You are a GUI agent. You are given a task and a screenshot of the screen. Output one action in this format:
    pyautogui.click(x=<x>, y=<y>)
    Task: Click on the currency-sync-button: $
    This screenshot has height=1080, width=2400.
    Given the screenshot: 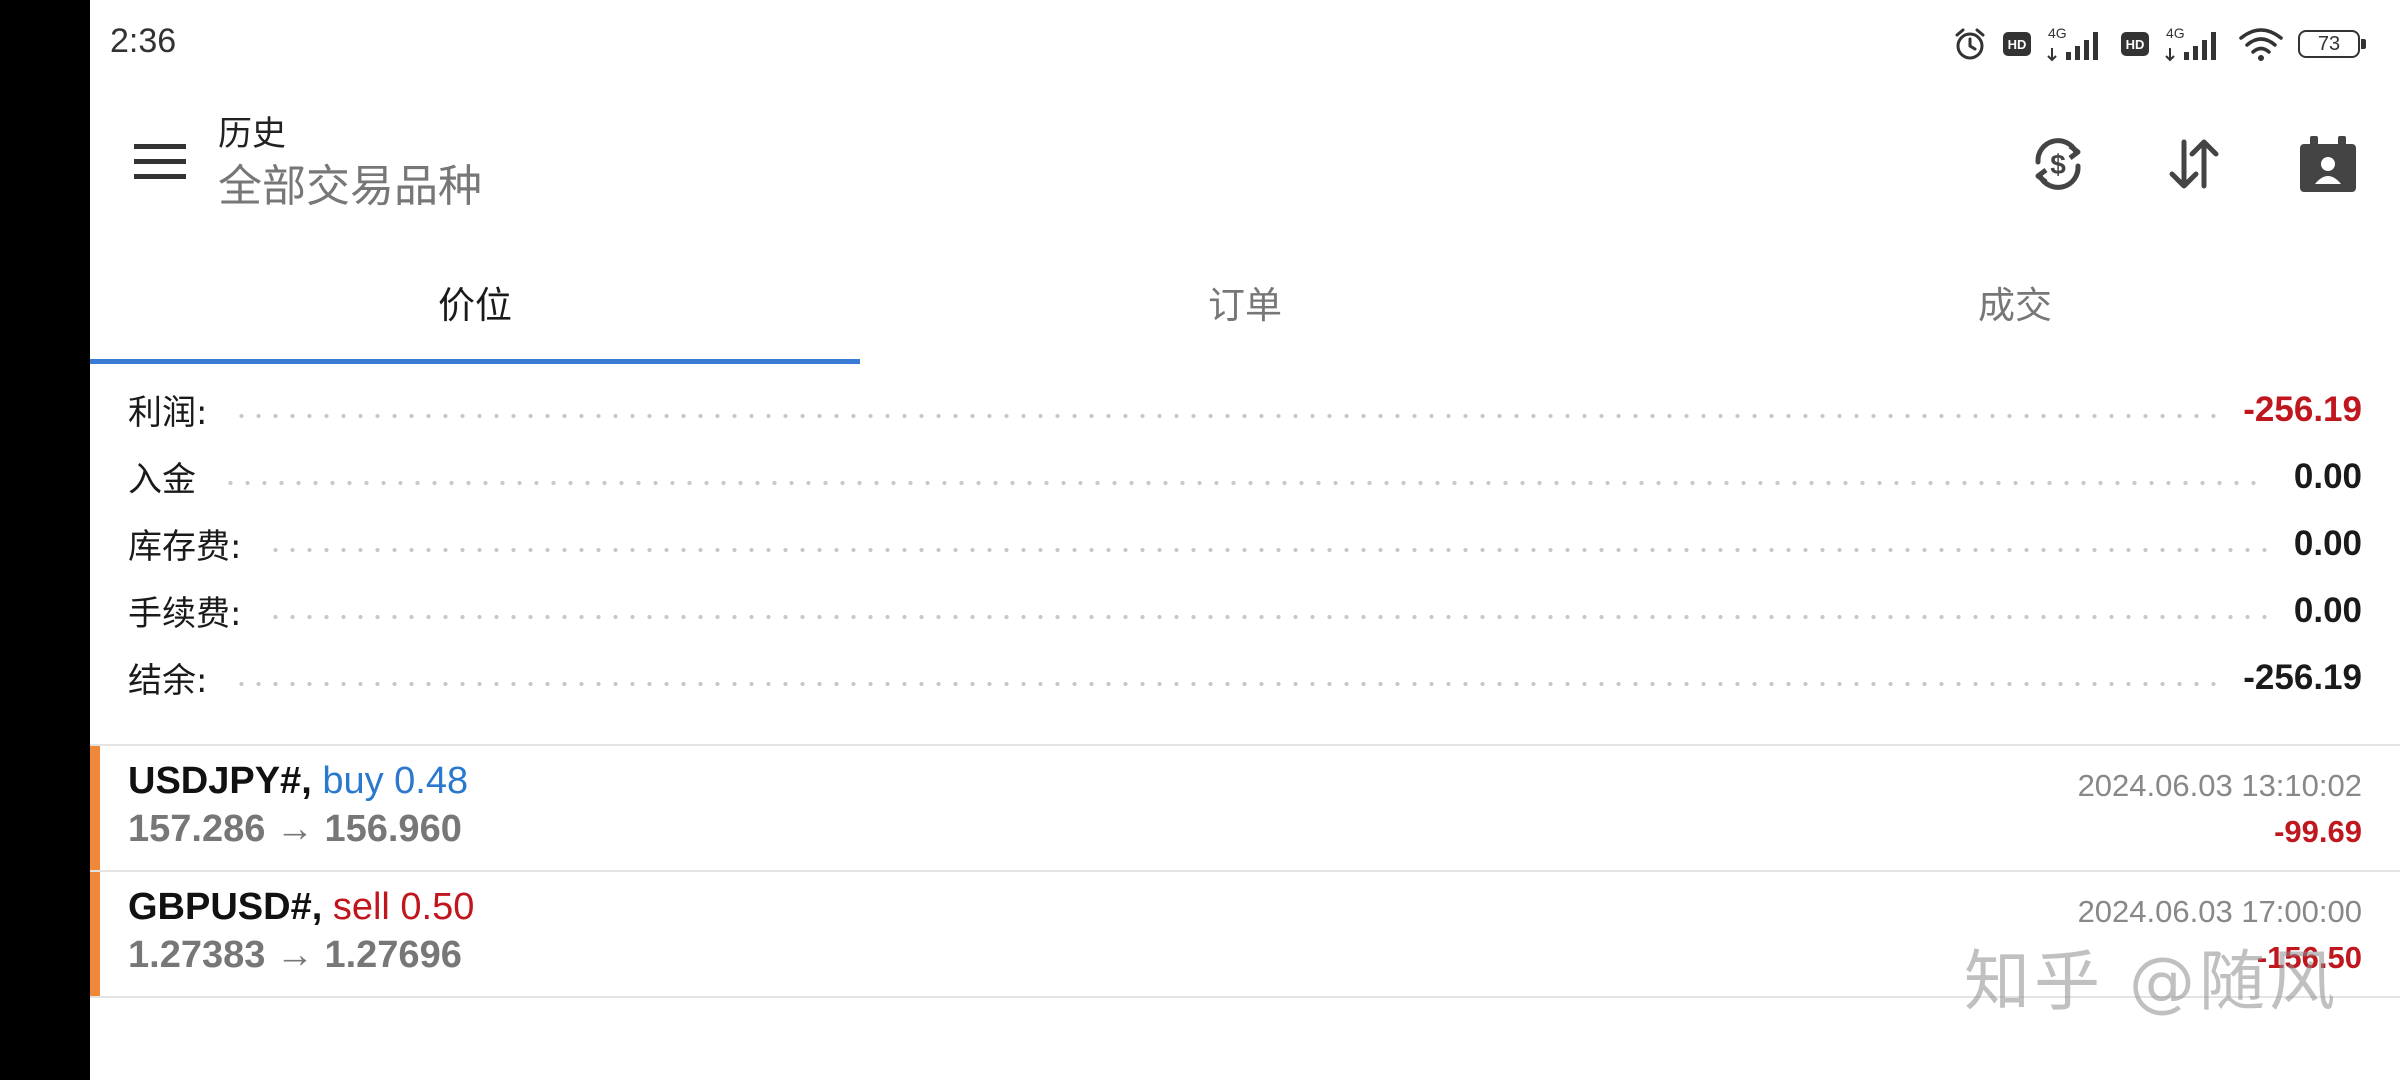 What is the action you would take?
    pyautogui.click(x=2058, y=164)
    